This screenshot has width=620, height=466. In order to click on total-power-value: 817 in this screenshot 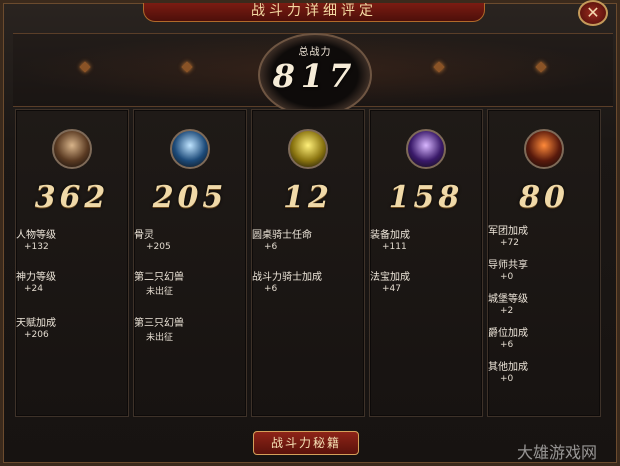, I will do `click(315, 76)`.